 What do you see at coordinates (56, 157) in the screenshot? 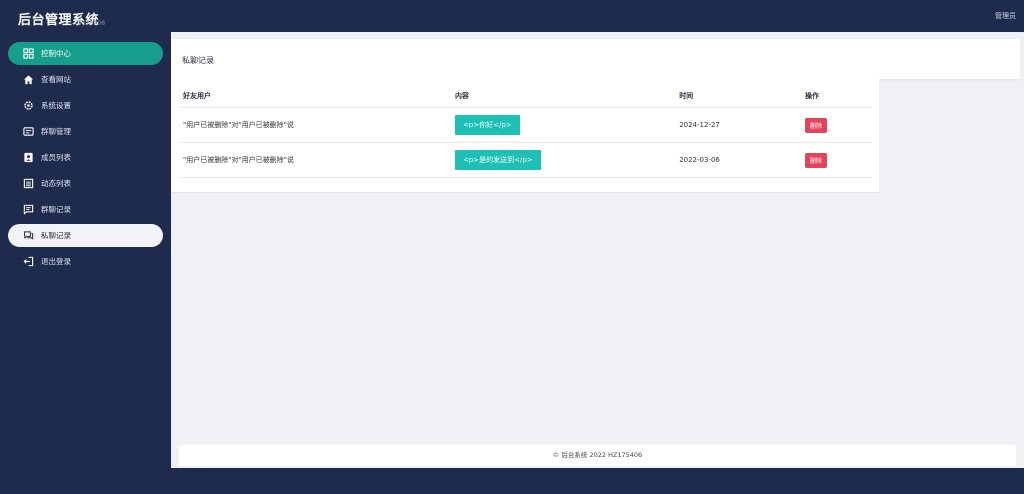
I see `sidebar-item-label: 成员列表` at bounding box center [56, 157].